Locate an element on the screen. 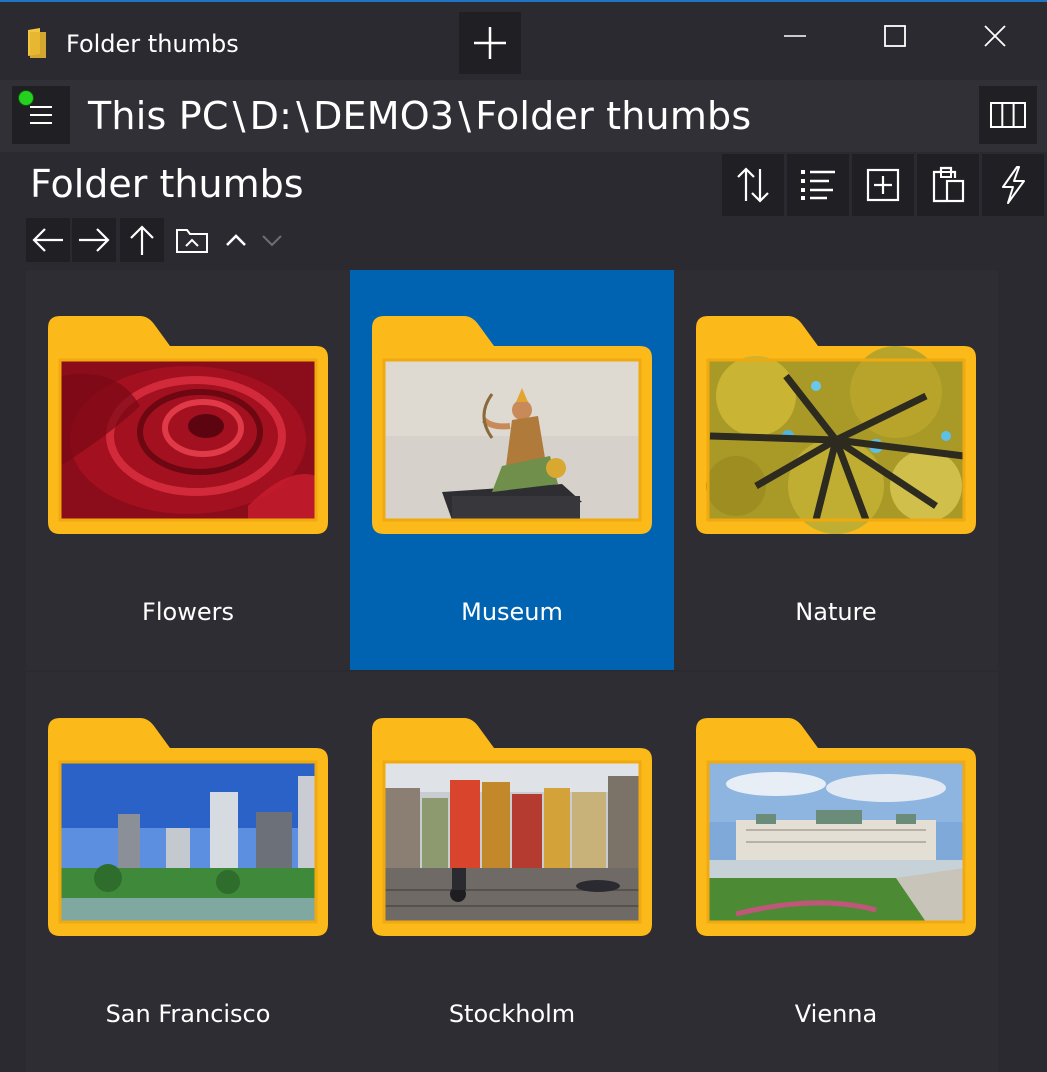  folder-up-icon is located at coordinates (192, 241).